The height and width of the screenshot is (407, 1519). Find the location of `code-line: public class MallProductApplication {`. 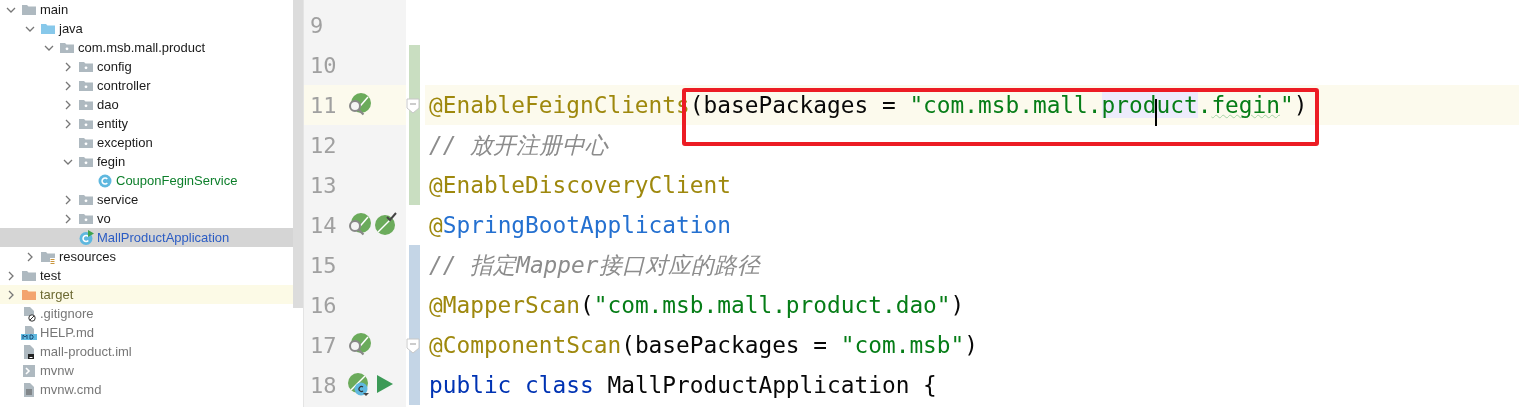

code-line: public class MallProductApplication { is located at coordinates (683, 385).